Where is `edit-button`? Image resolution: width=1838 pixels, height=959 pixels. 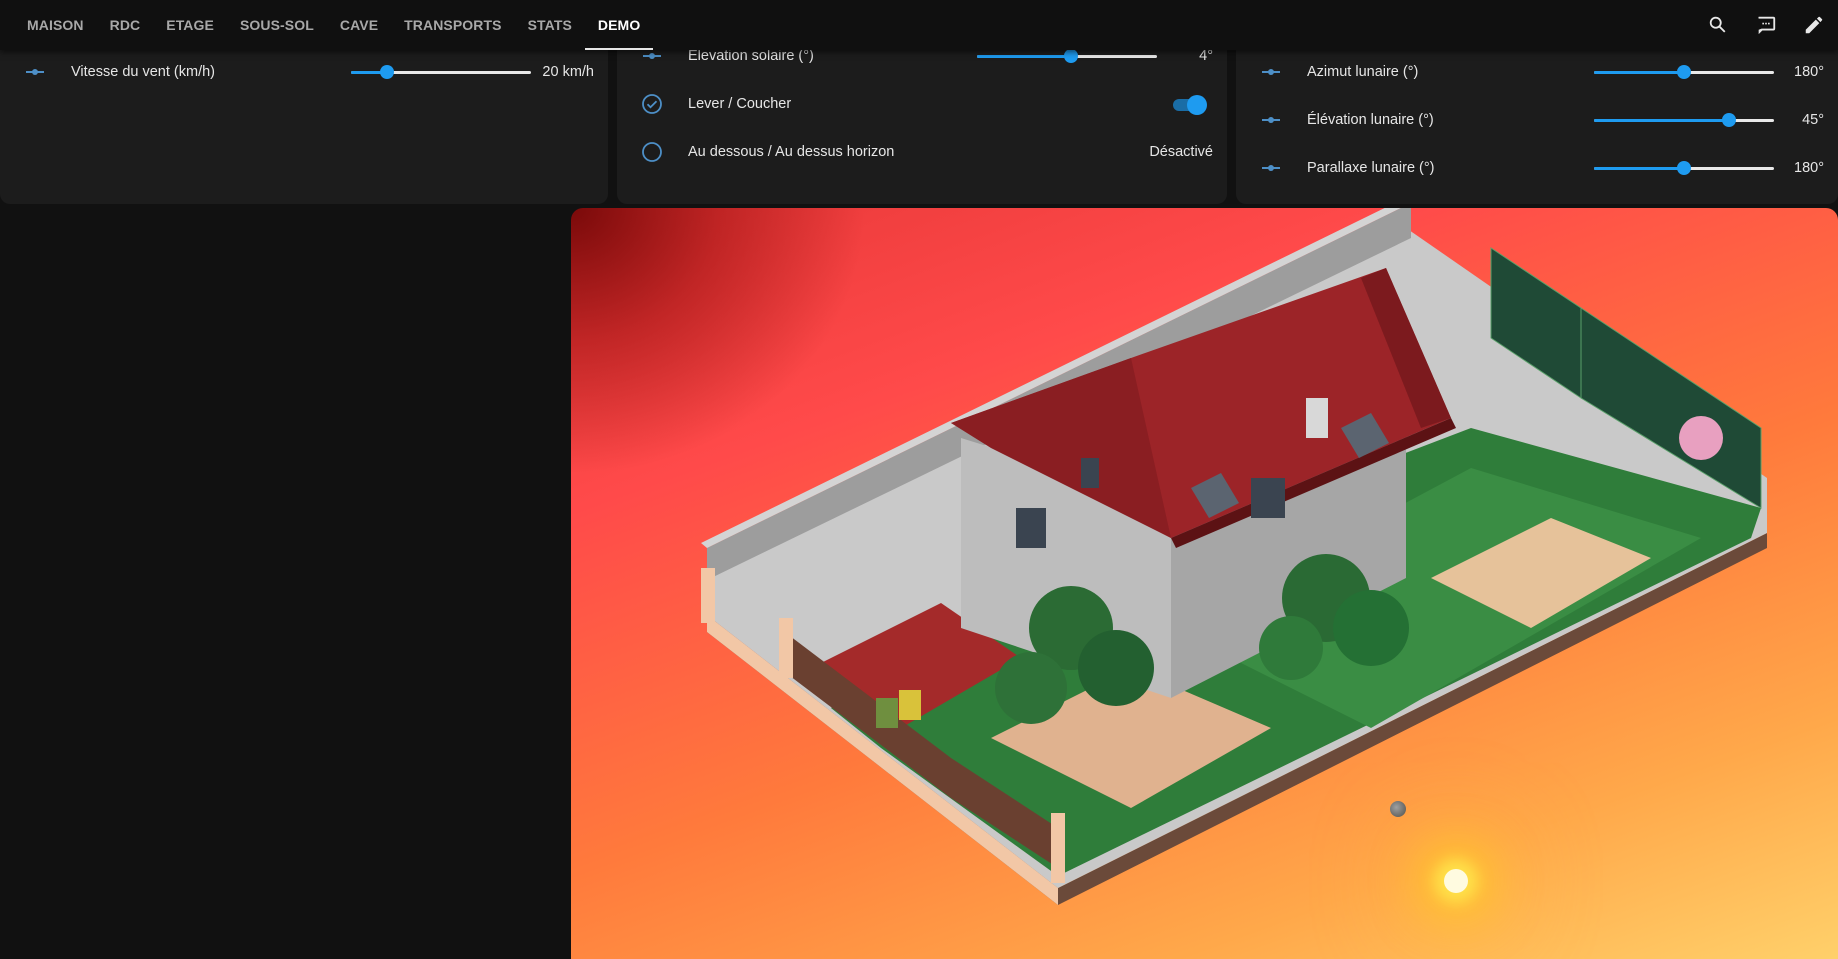
edit-button is located at coordinates (1814, 25).